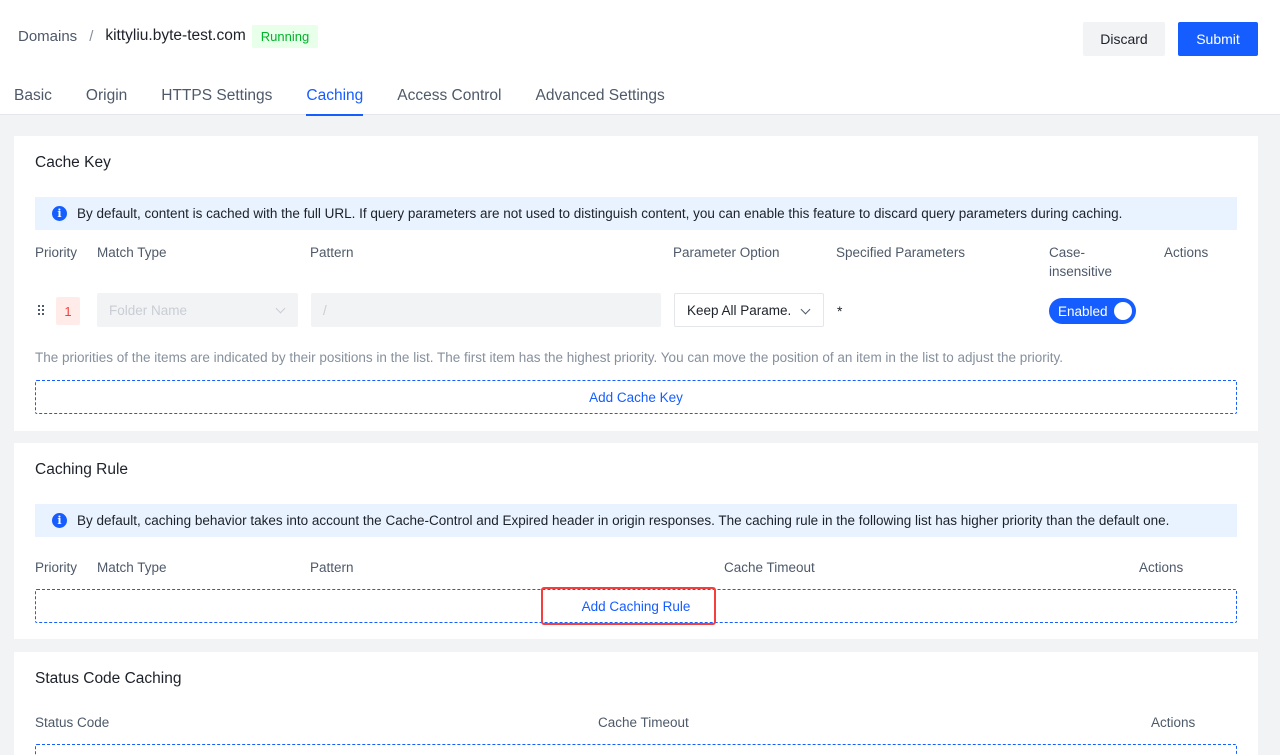 Image resolution: width=1280 pixels, height=755 pixels. I want to click on parameter-option-select: Keep All Parame., so click(749, 310).